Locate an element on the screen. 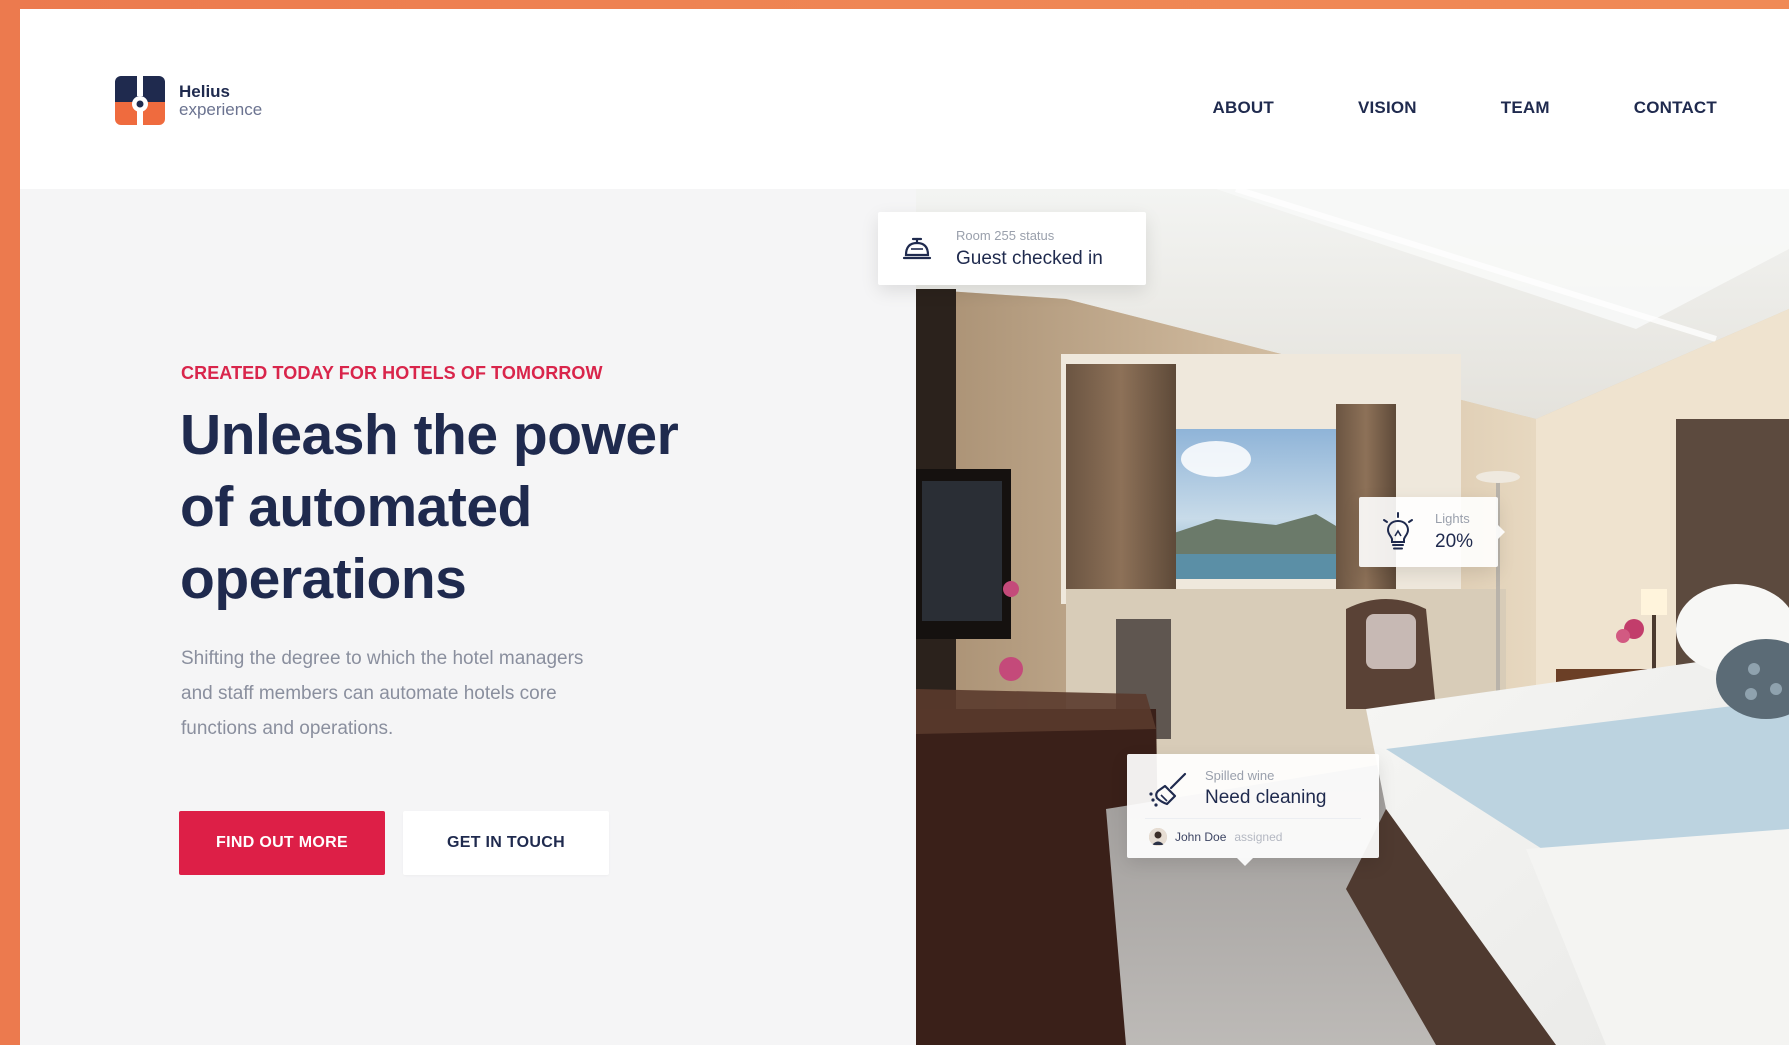 The height and width of the screenshot is (1045, 1789). lights-card: Lights 20% is located at coordinates (1432, 532).